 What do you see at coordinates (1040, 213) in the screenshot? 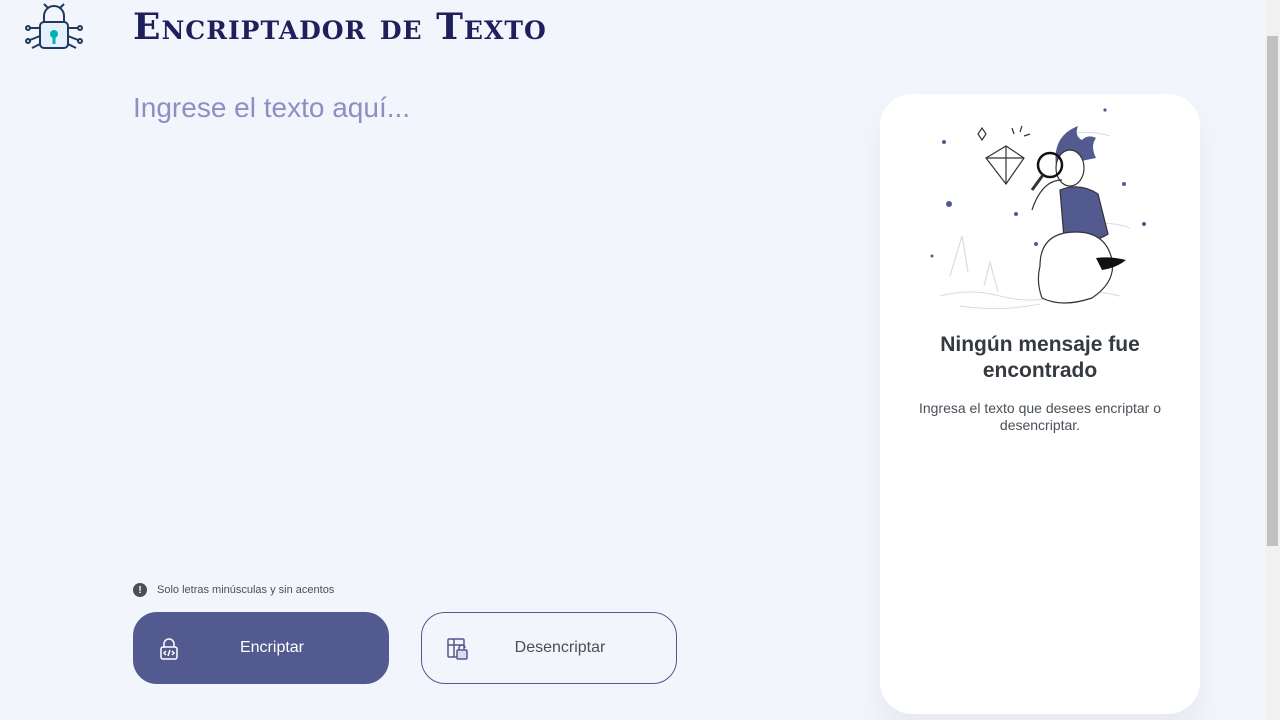
I see `person-with-magnifier-illustration` at bounding box center [1040, 213].